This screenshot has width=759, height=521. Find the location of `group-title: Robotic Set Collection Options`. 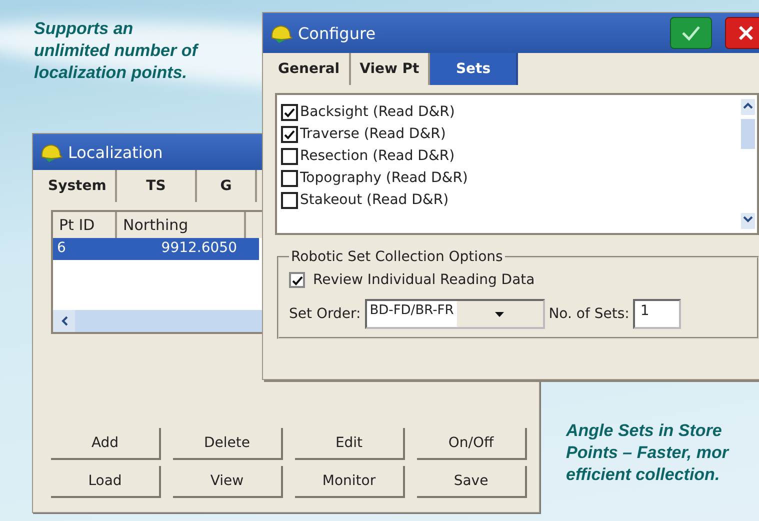

group-title: Robotic Set Collection Options is located at coordinates (397, 257).